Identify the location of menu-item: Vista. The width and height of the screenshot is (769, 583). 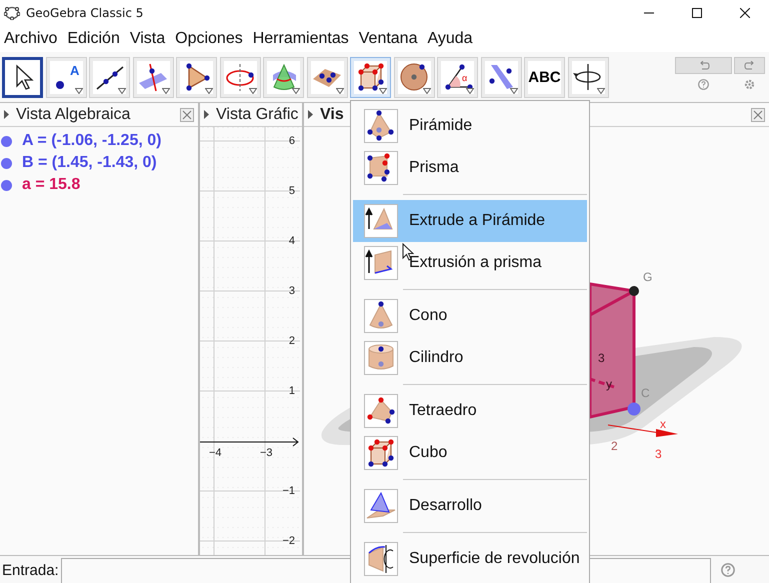
(149, 39).